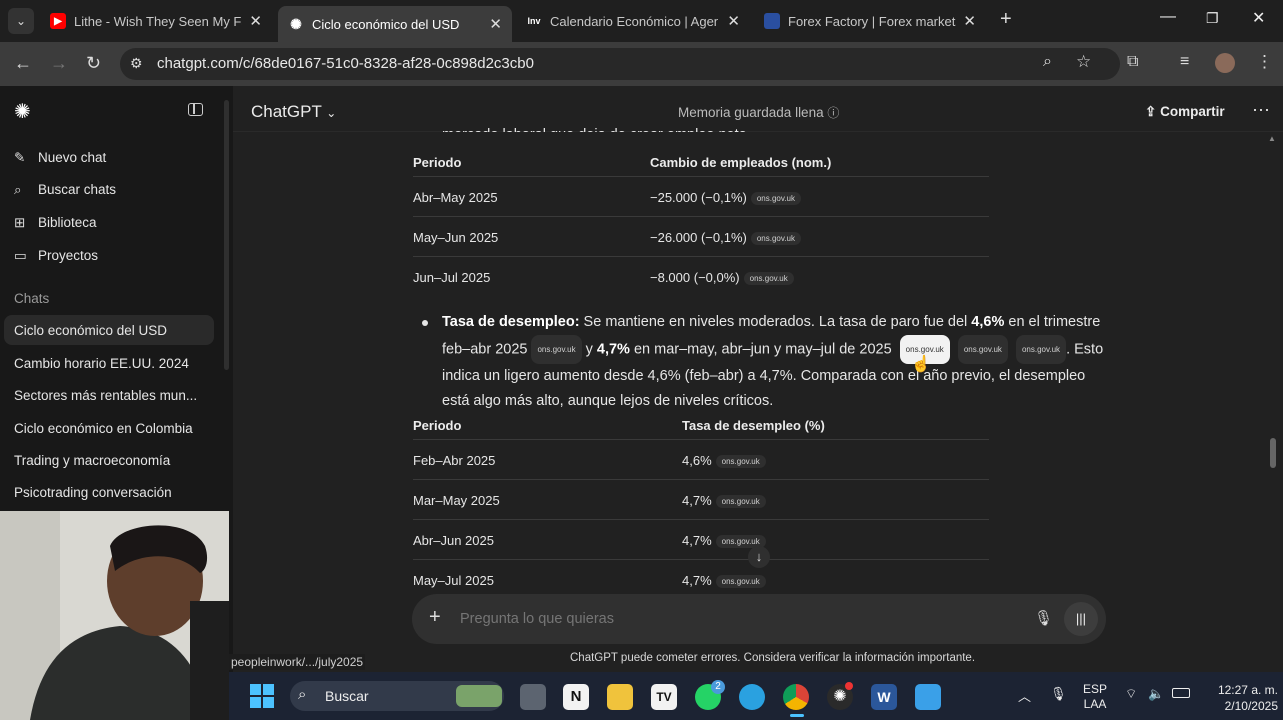 The width and height of the screenshot is (1283, 720). Describe the element at coordinates (435, 617) in the screenshot. I see `add-attachment-icon: +` at that location.